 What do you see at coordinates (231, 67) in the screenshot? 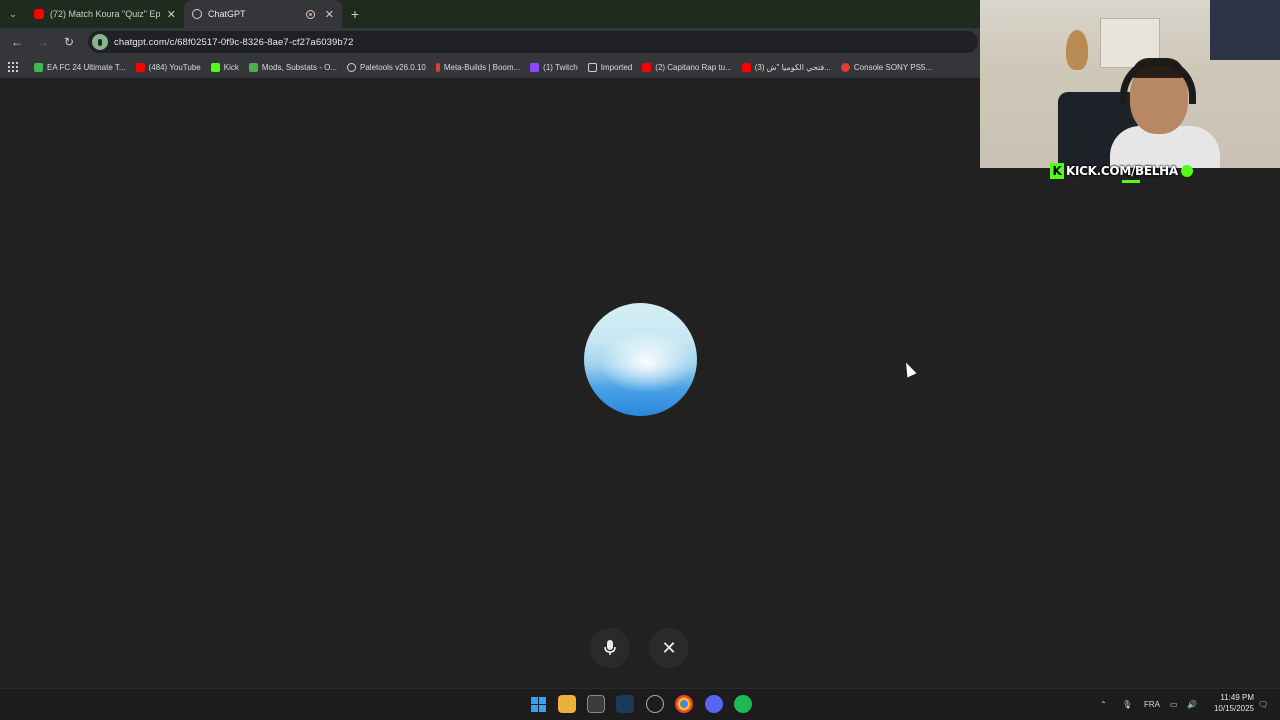
I see `bookmark-label: Kick` at bounding box center [231, 67].